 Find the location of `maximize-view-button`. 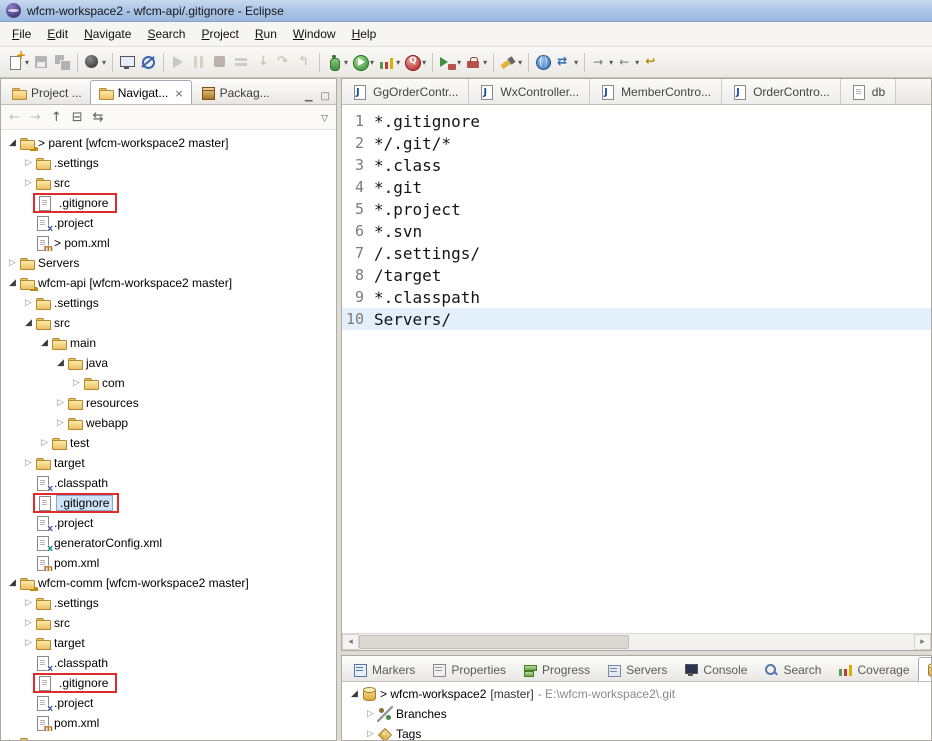

maximize-view-button is located at coordinates (325, 96).